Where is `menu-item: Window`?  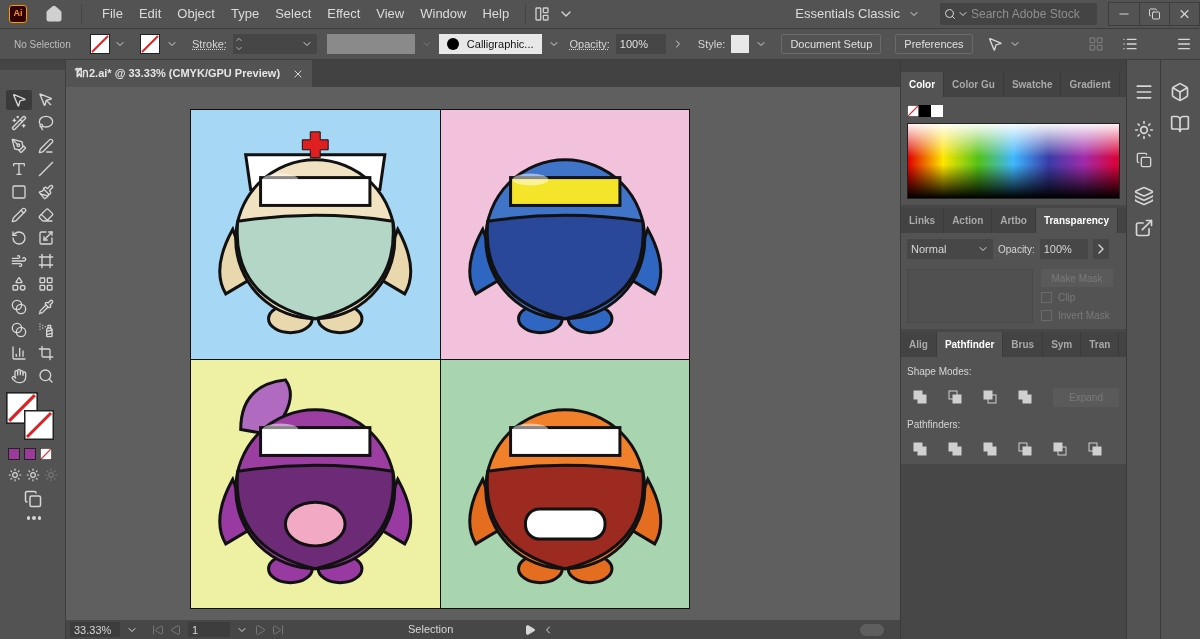 menu-item: Window is located at coordinates (443, 14).